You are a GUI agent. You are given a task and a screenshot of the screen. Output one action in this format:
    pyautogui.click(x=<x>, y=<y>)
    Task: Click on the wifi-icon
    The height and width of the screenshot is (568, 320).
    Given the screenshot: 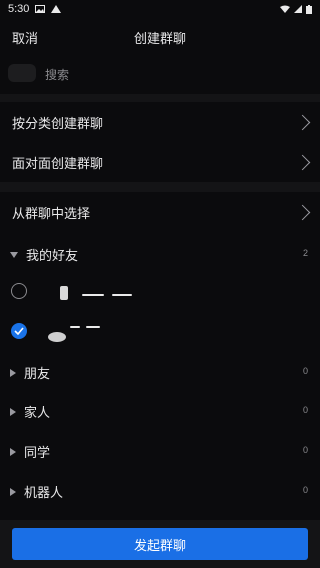 What is the action you would take?
    pyautogui.click(x=285, y=9)
    